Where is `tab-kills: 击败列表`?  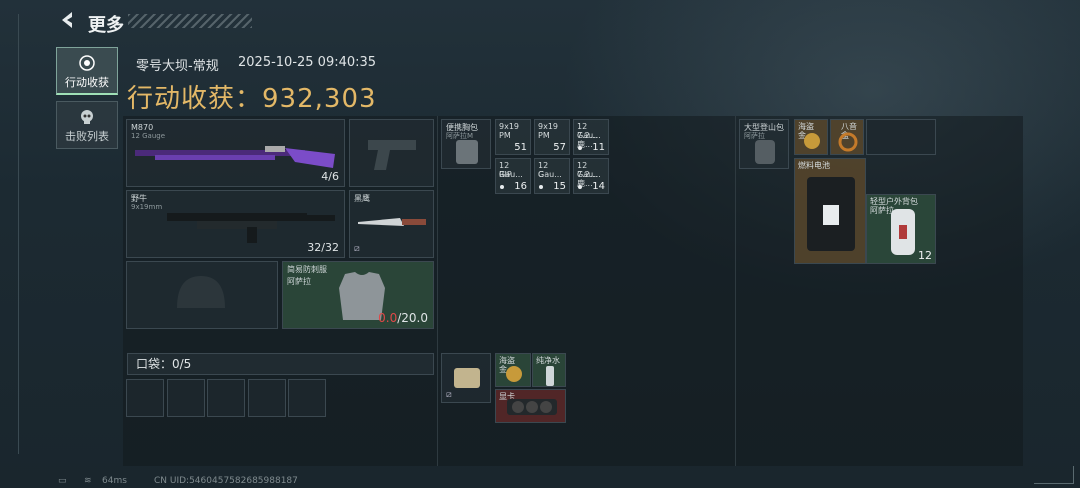 tab-kills: 击败列表 is located at coordinates (87, 125).